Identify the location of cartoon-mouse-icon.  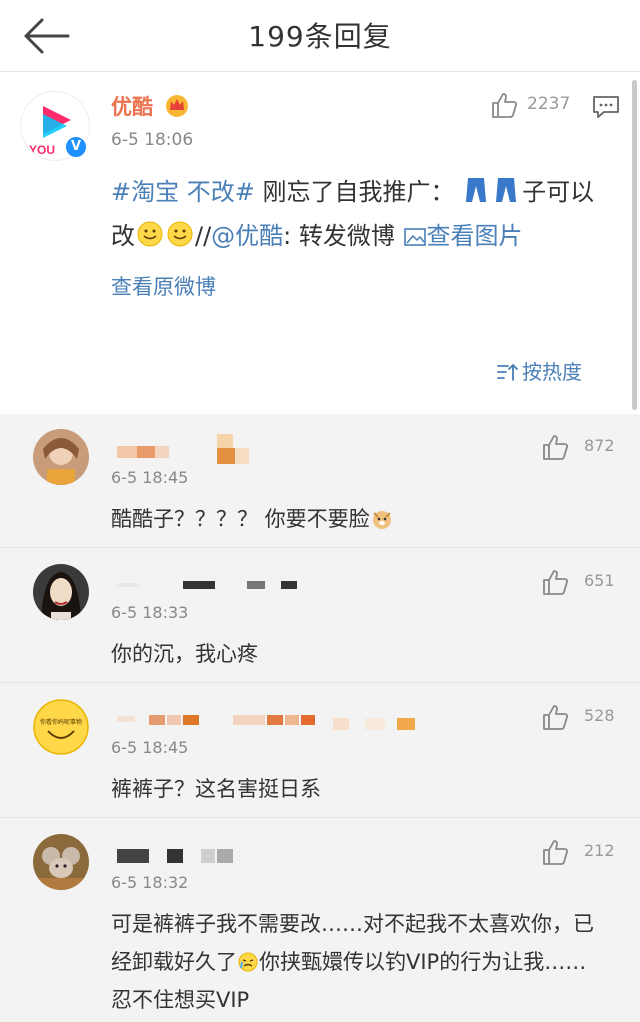
(61, 862).